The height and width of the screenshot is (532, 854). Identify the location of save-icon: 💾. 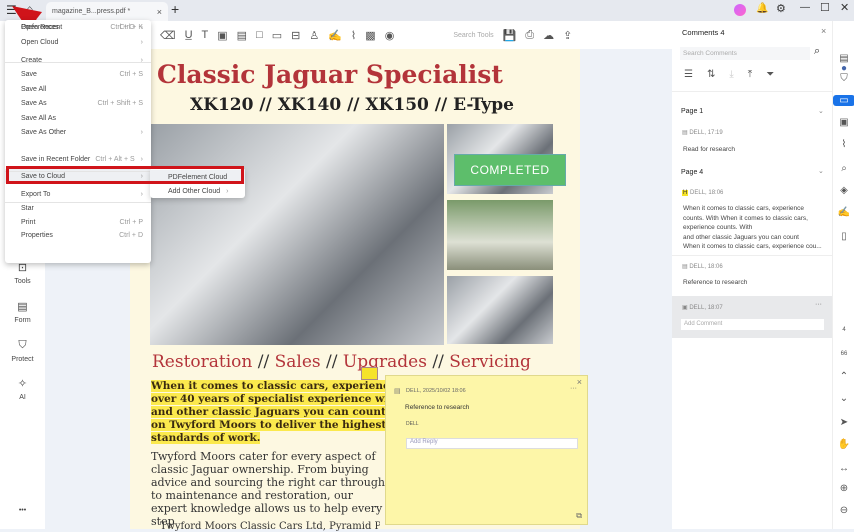
(510, 35).